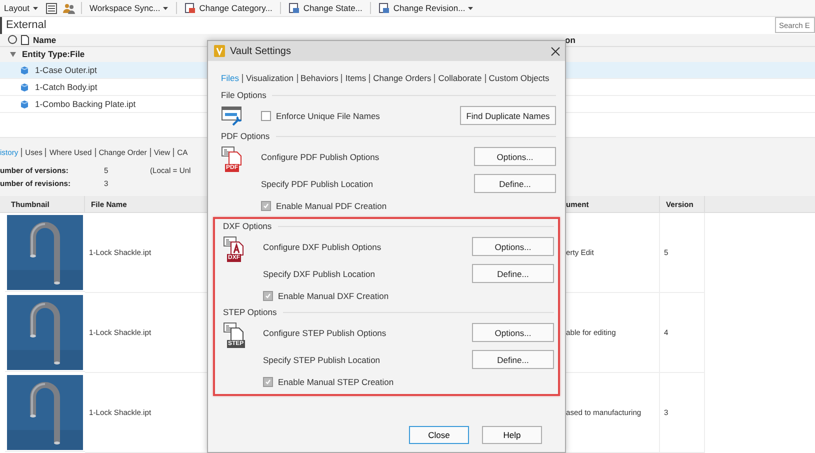  What do you see at coordinates (319, 273) in the screenshot?
I see `option-label: Specify DXF Publish Location` at bounding box center [319, 273].